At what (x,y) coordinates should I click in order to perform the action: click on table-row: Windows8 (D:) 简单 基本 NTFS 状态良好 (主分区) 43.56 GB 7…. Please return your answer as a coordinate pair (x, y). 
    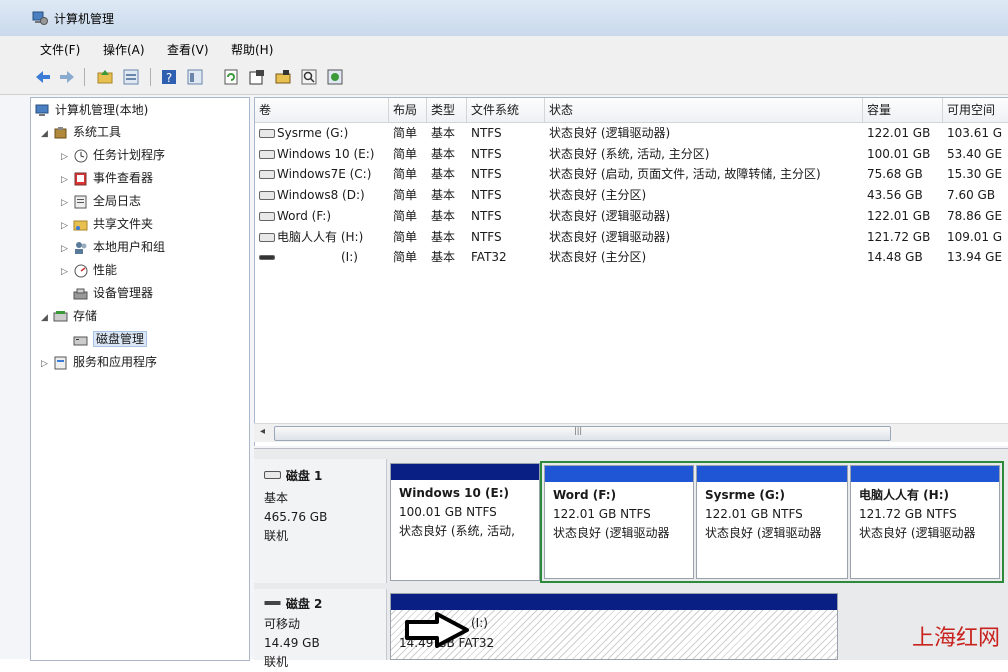
    Looking at the image, I should click on (631, 195).